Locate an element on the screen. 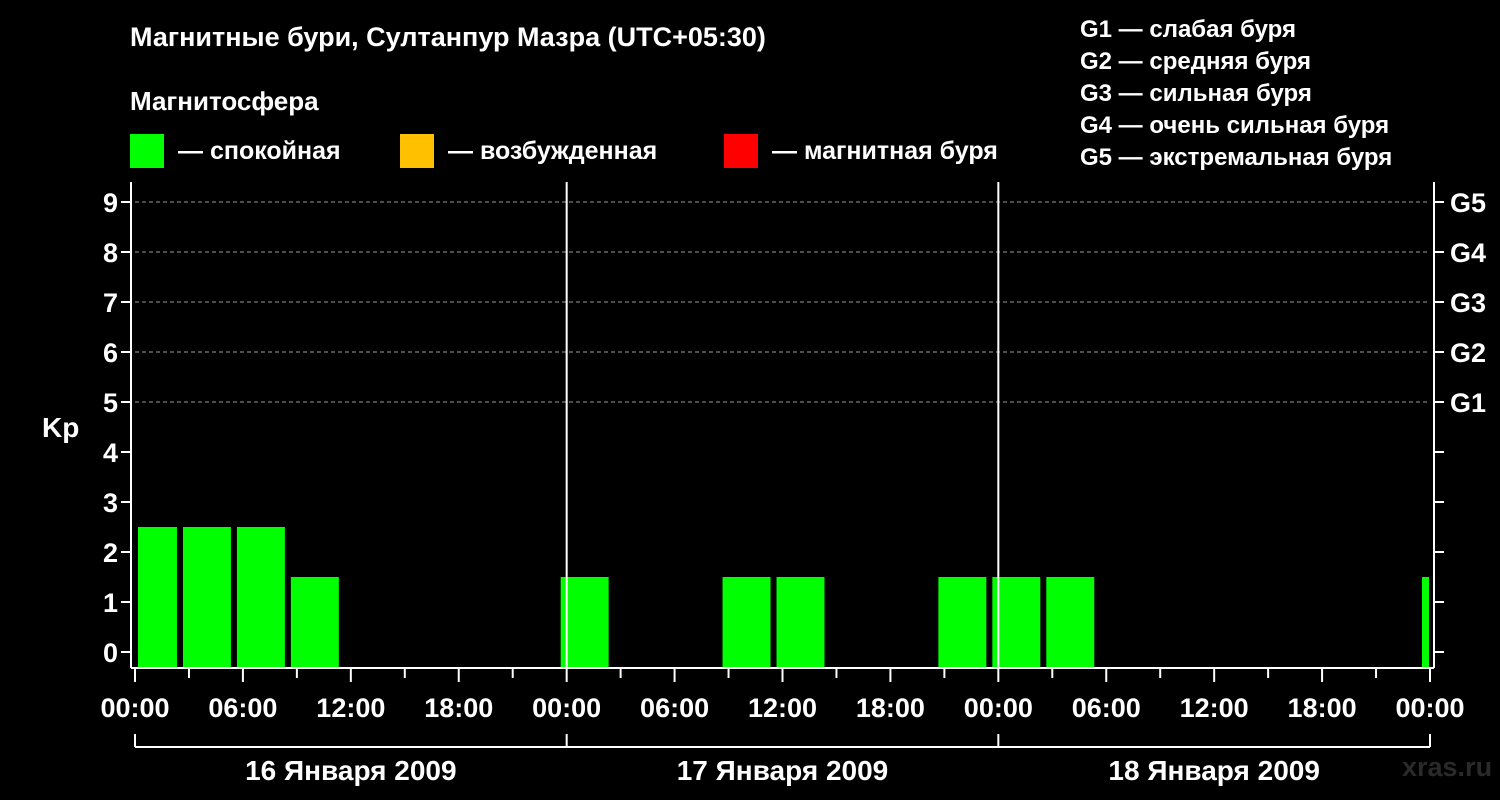 The width and height of the screenshot is (1500, 800). y-tick-label: 9 is located at coordinates (110, 203).